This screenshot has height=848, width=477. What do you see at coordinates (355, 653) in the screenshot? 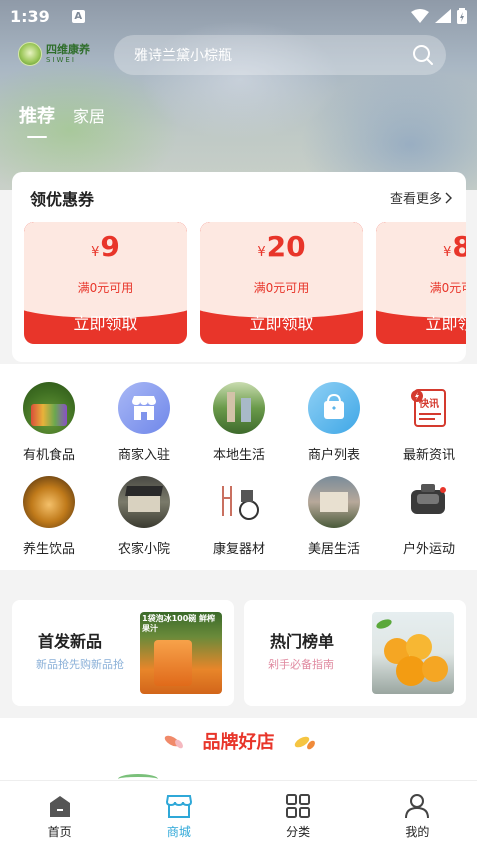
I see `promo-hot-list: 热门榜单 剁手必备指南` at bounding box center [355, 653].